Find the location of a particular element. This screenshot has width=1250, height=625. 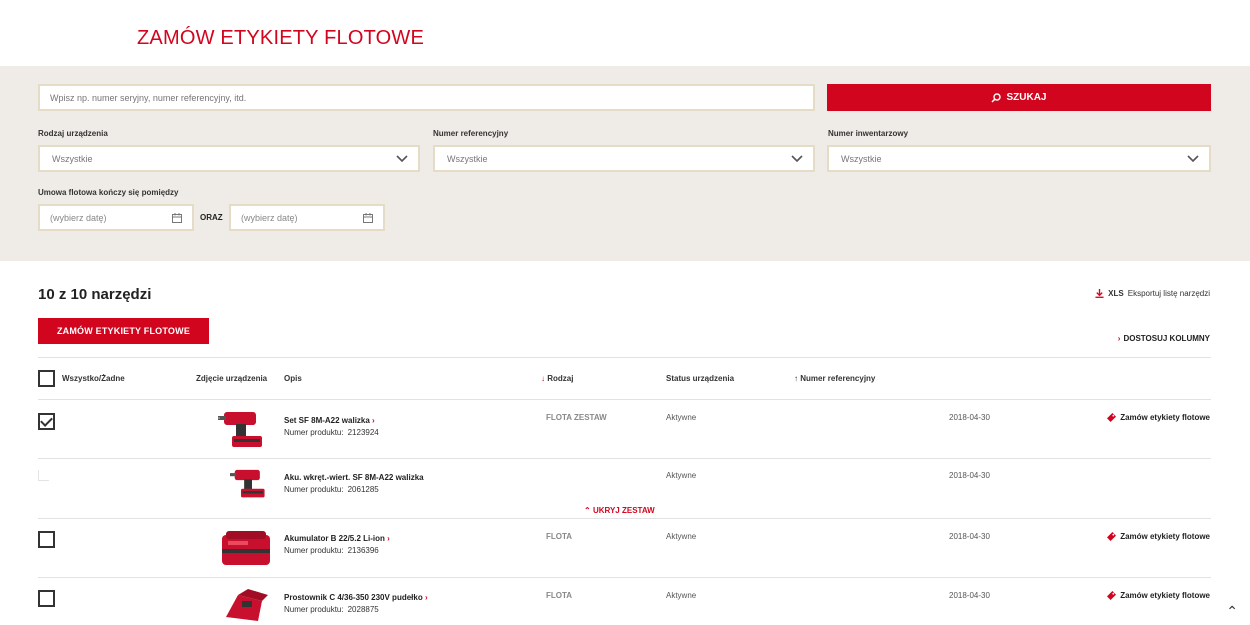

calendar-icon is located at coordinates (368, 217).